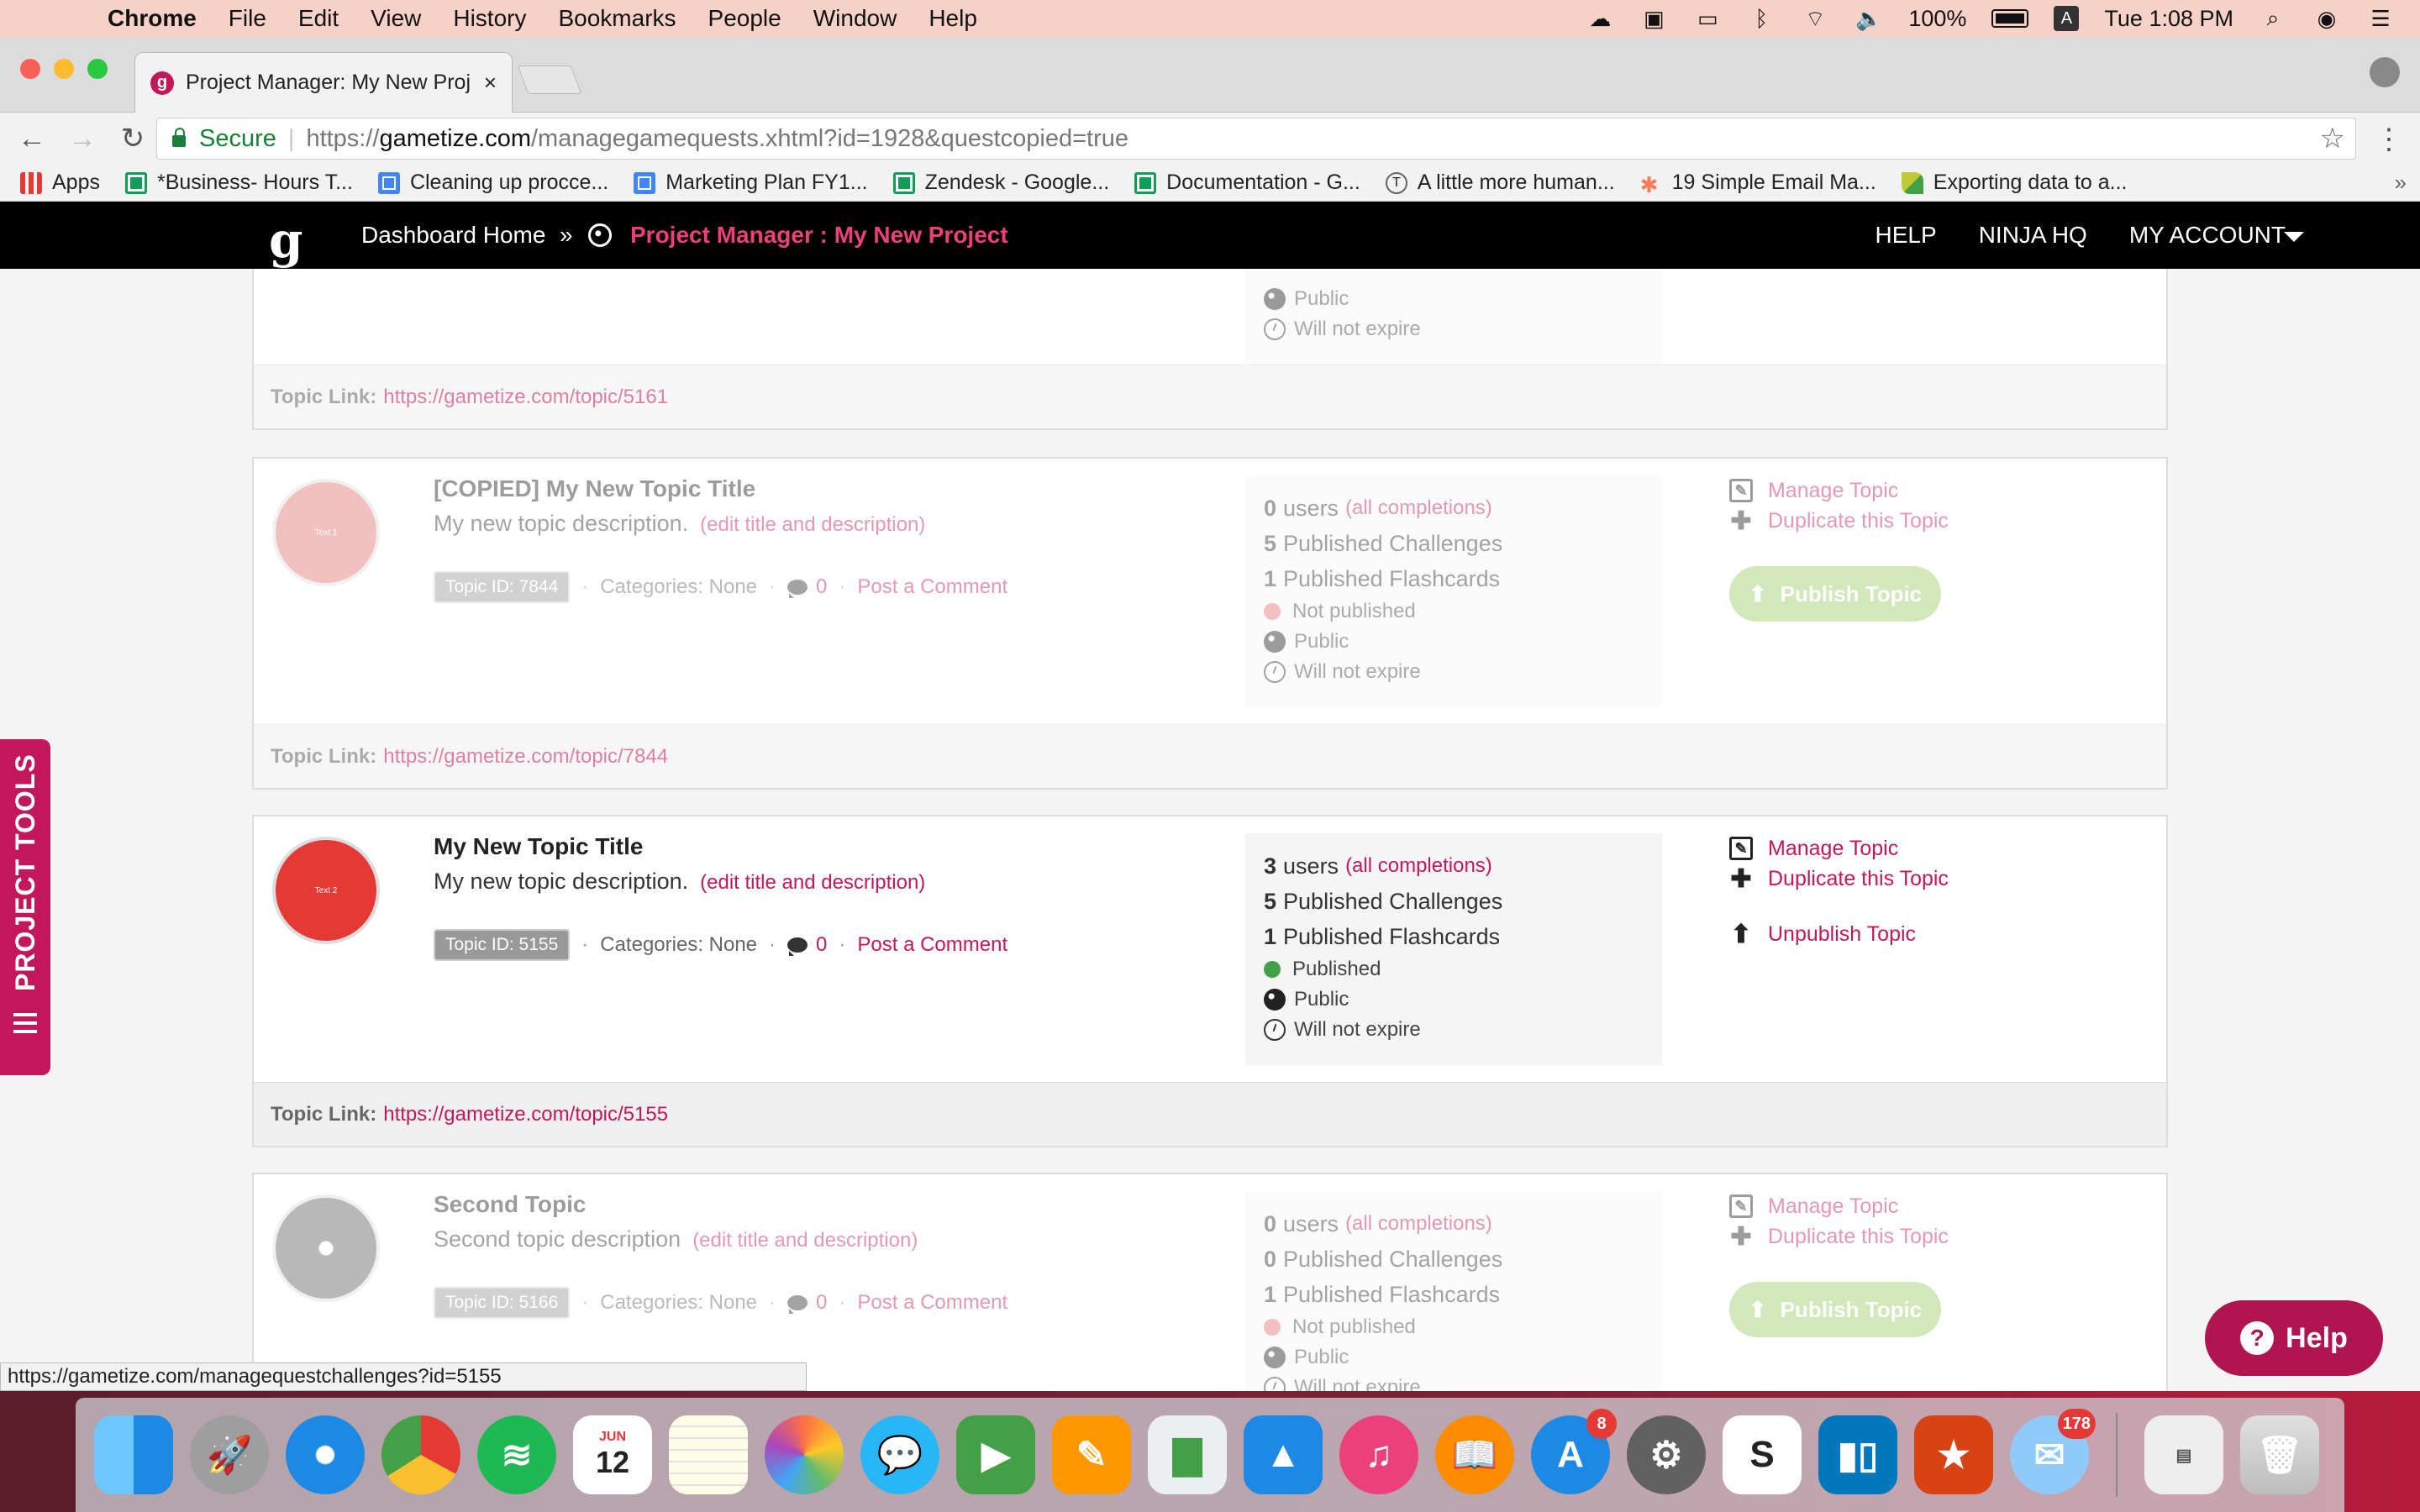 This screenshot has width=2420, height=1512. I want to click on photos-icon, so click(804, 1454).